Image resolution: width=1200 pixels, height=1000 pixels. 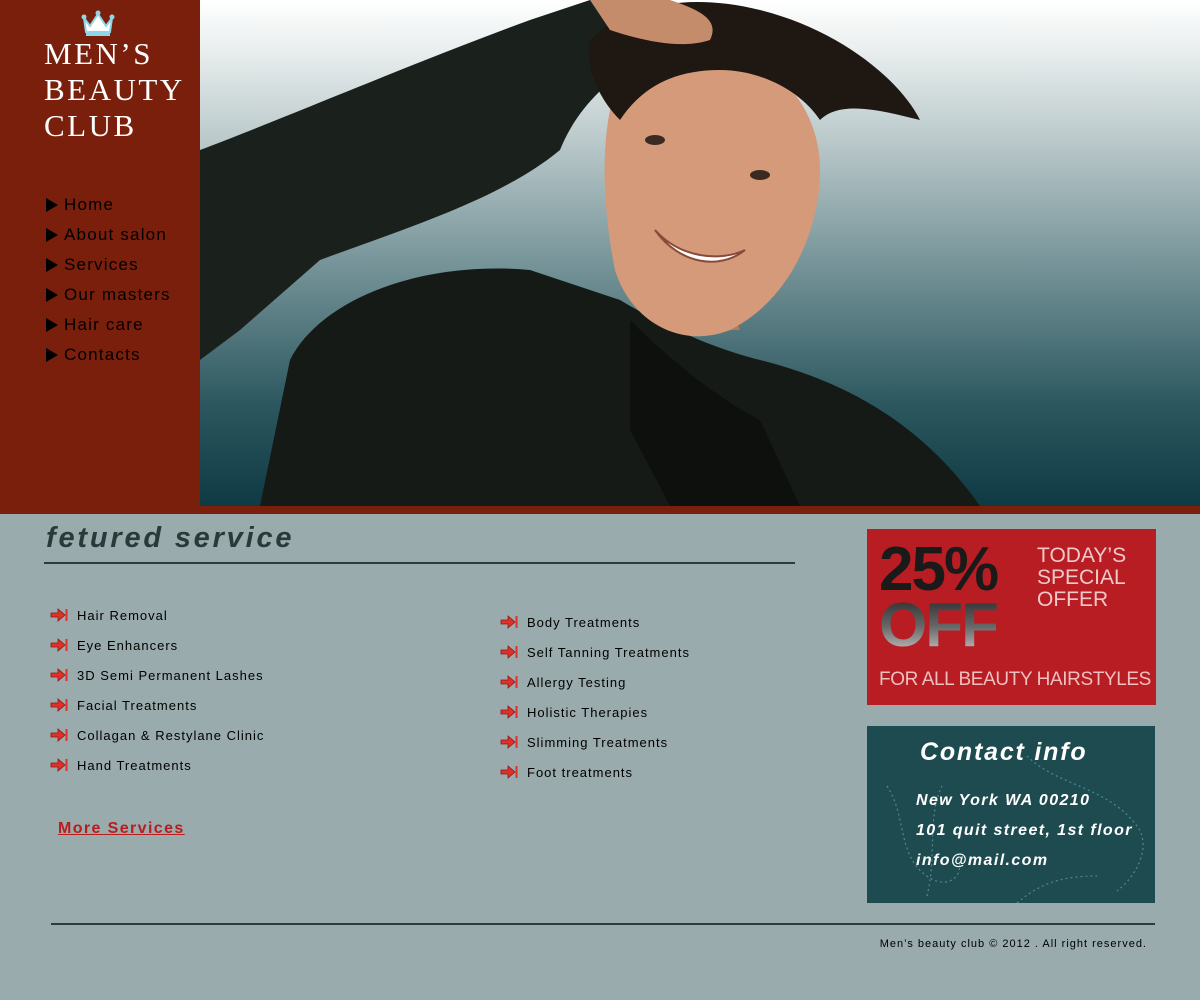 I want to click on service-label: Collagan & Restylane Clinic, so click(x=171, y=735).